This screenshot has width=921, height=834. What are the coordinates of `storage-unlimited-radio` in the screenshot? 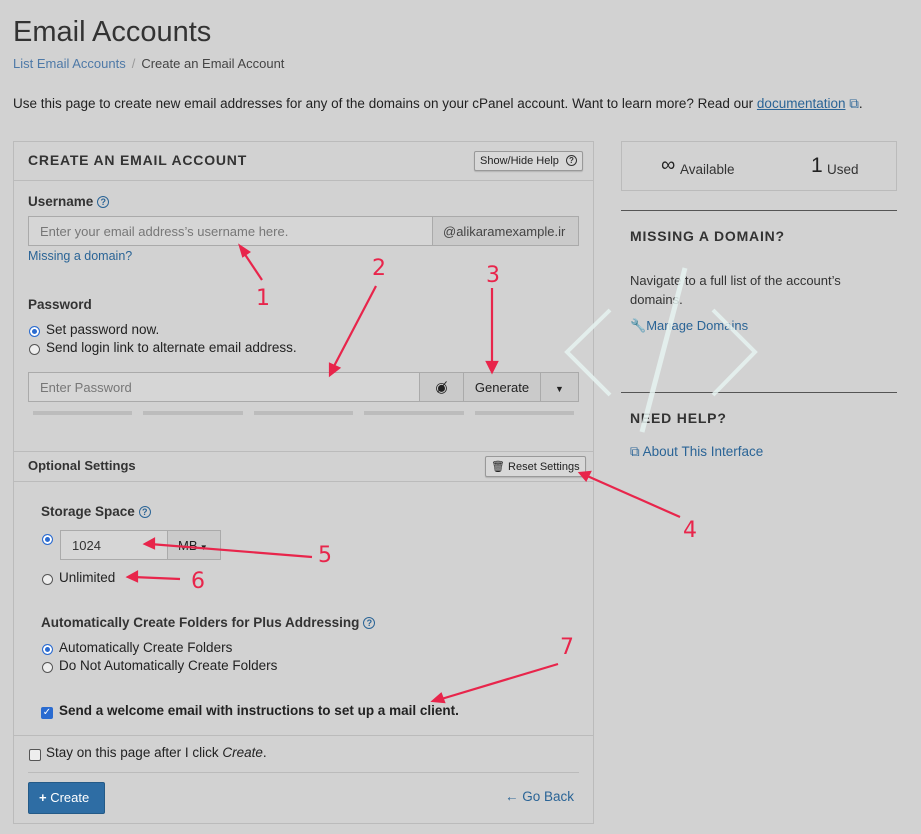 It's located at (47, 579).